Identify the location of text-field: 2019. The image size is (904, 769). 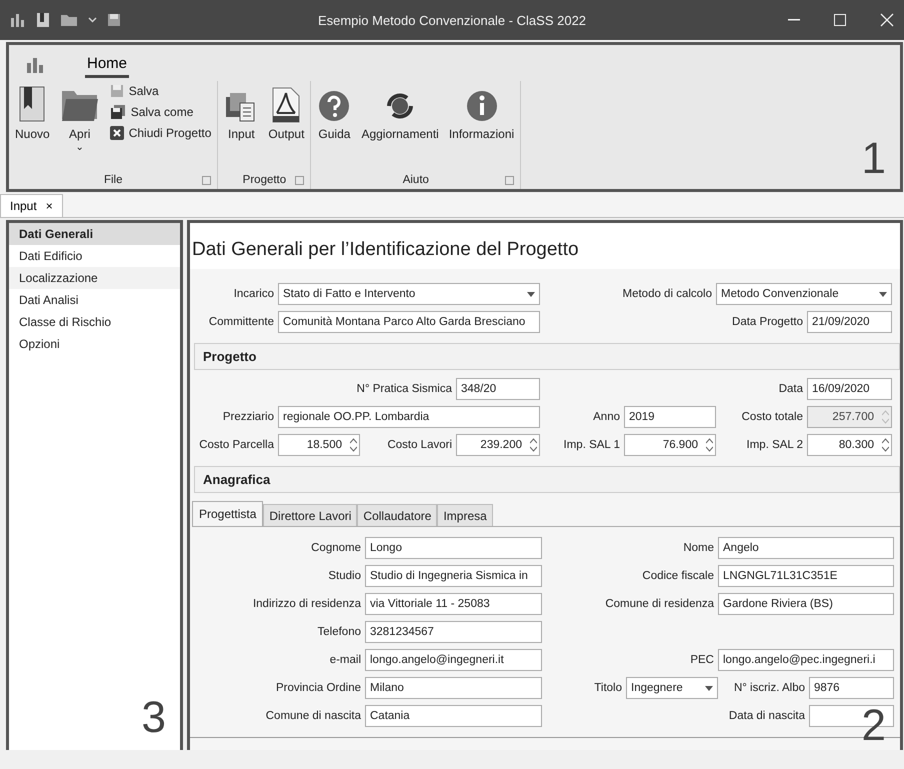
(670, 417).